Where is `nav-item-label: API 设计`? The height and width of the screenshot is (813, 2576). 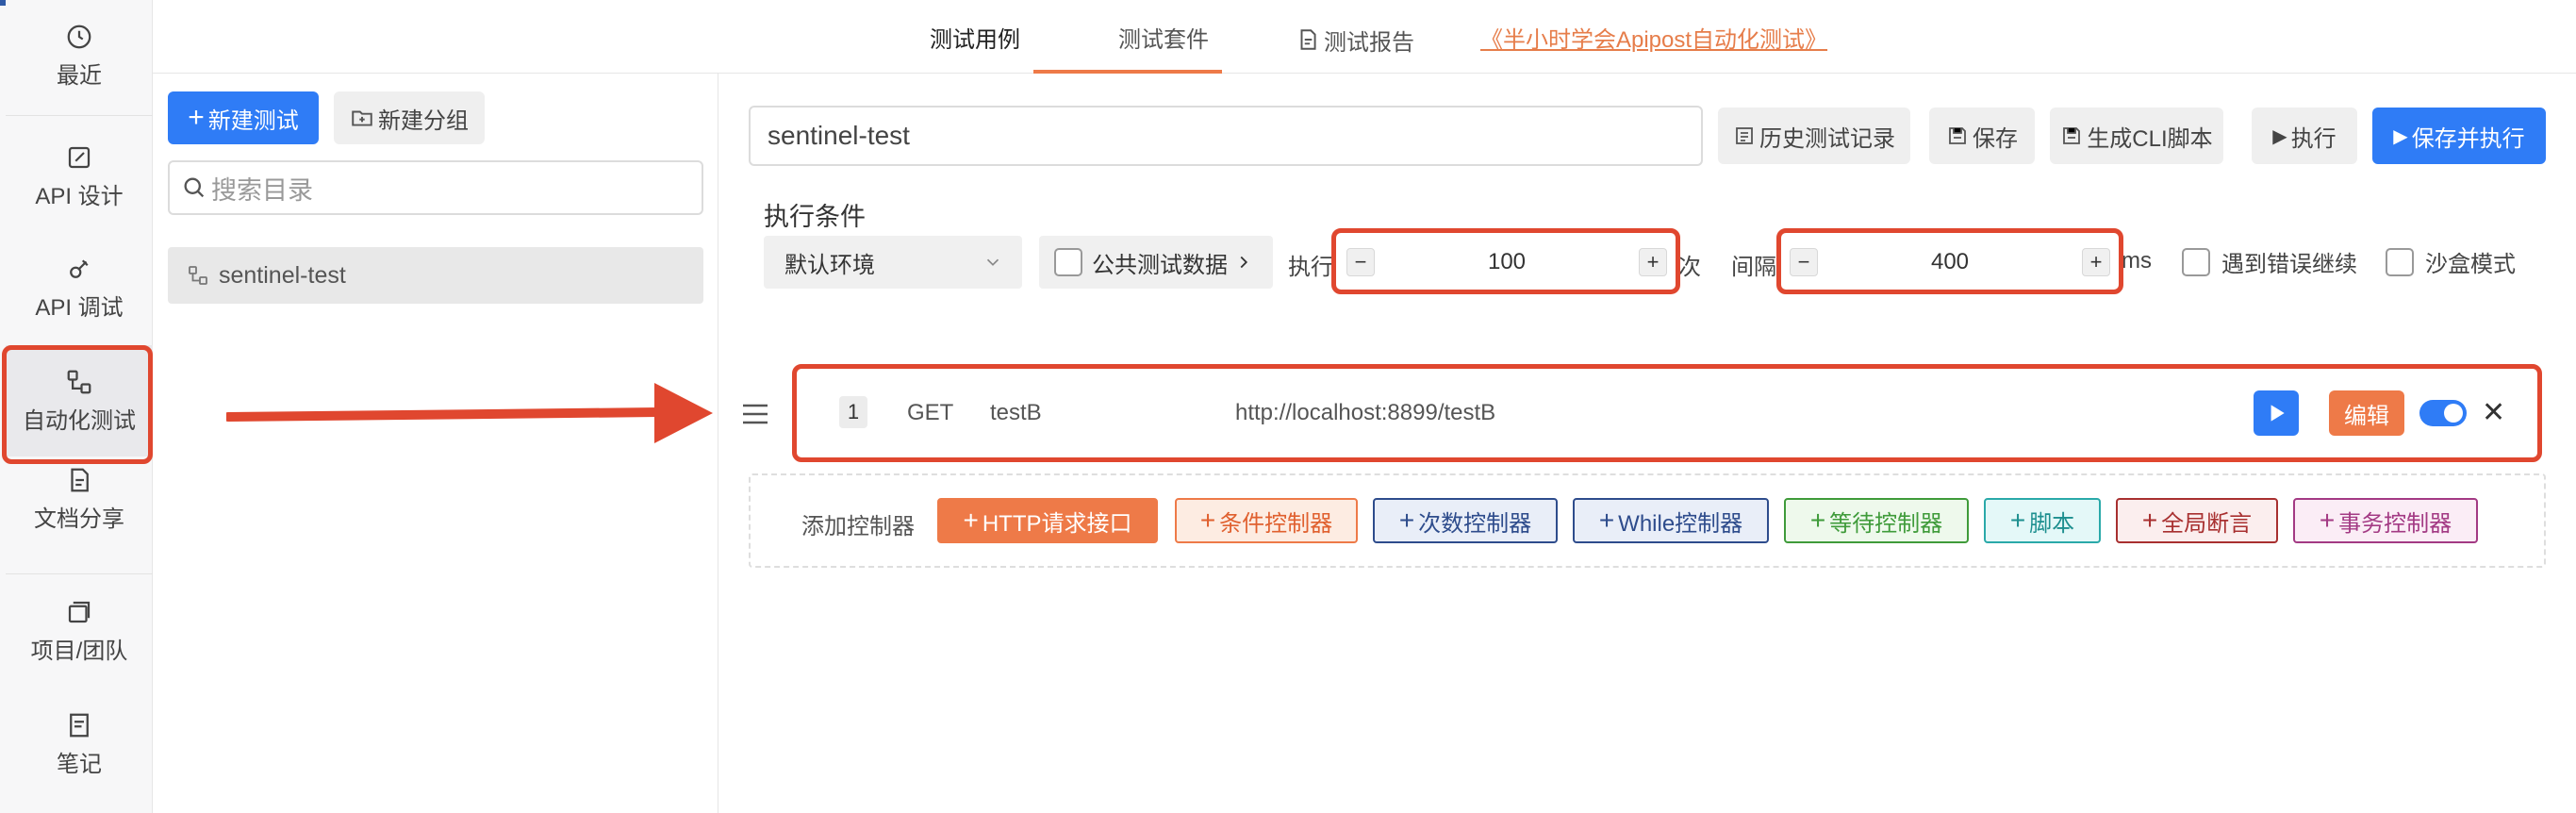
nav-item-label: API 设计 is located at coordinates (79, 196).